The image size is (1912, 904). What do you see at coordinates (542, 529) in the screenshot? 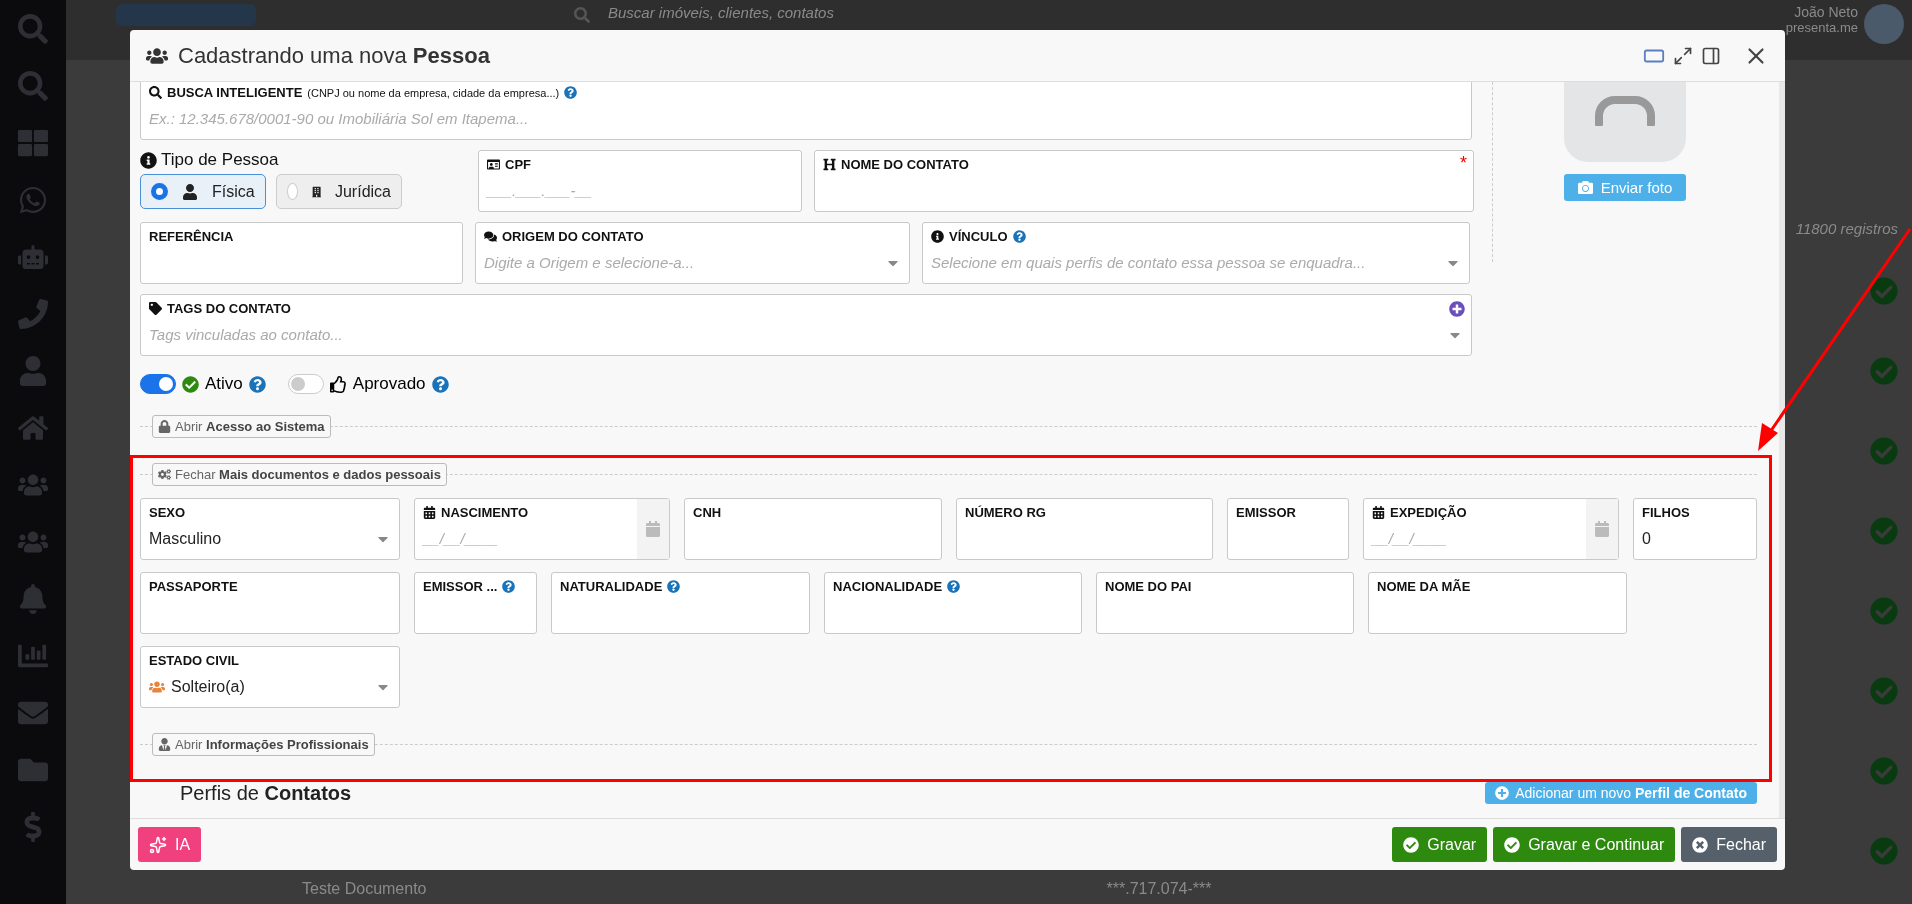
I see `date-field: NASCIMENTO __/__/____` at bounding box center [542, 529].